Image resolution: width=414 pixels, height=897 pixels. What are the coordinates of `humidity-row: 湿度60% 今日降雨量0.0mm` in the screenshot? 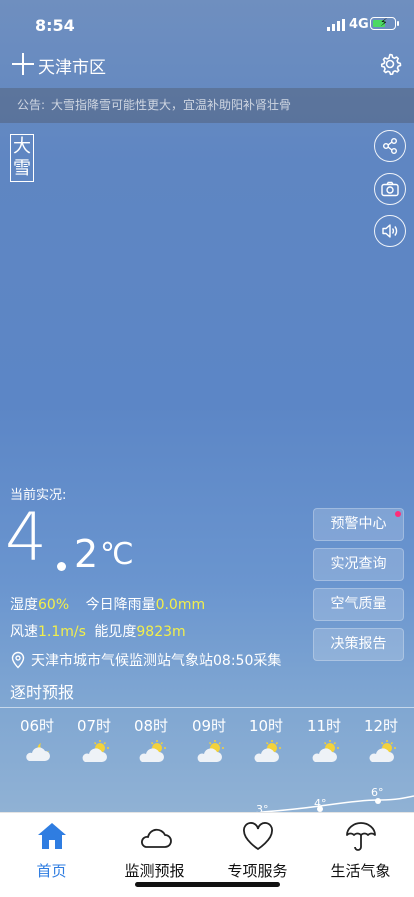 It's located at (107, 604).